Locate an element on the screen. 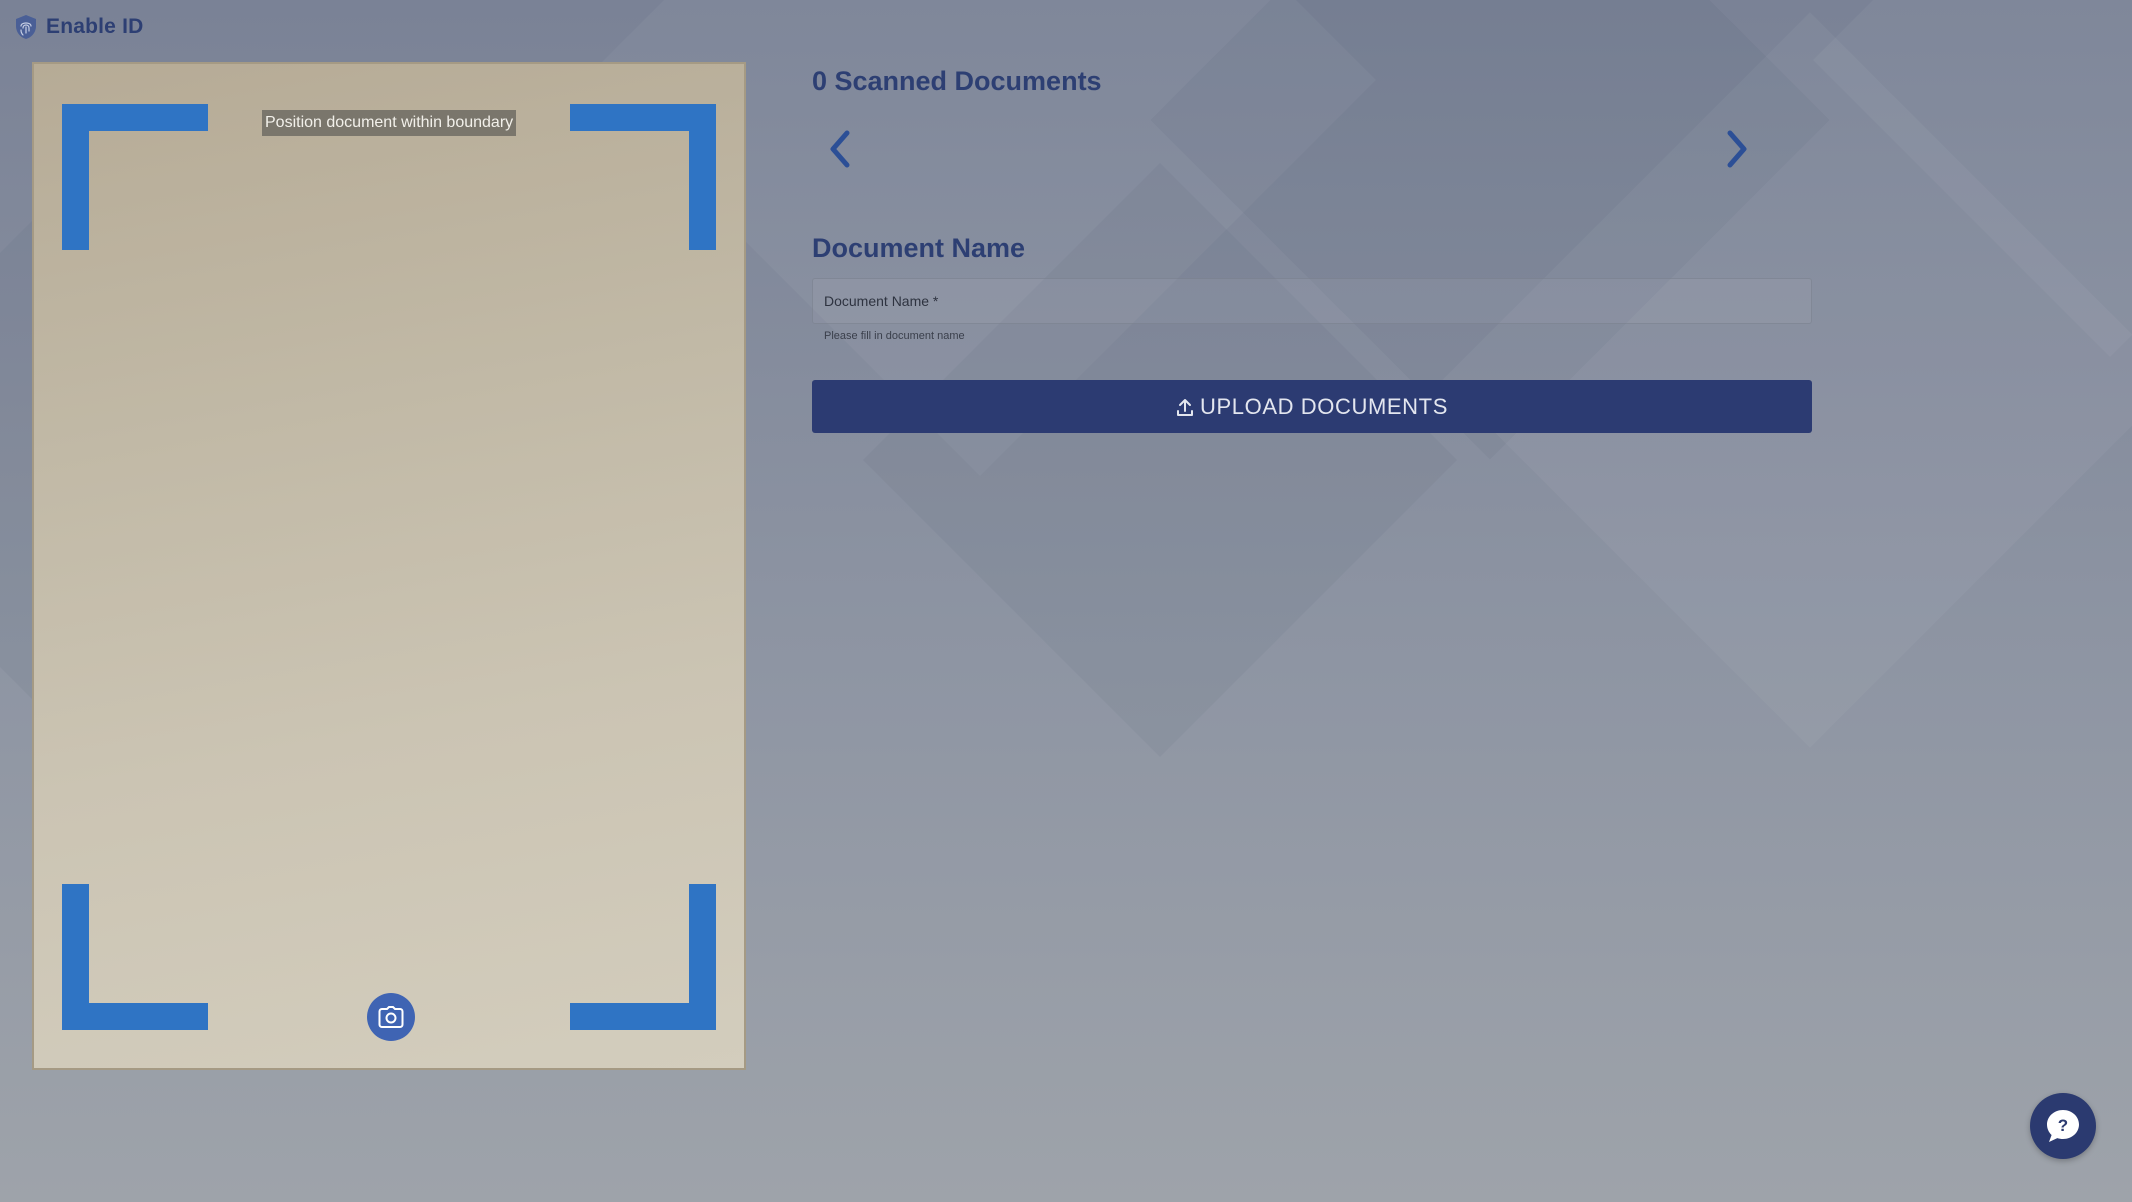 The image size is (2132, 1202). next-document-button is located at coordinates (1737, 149).